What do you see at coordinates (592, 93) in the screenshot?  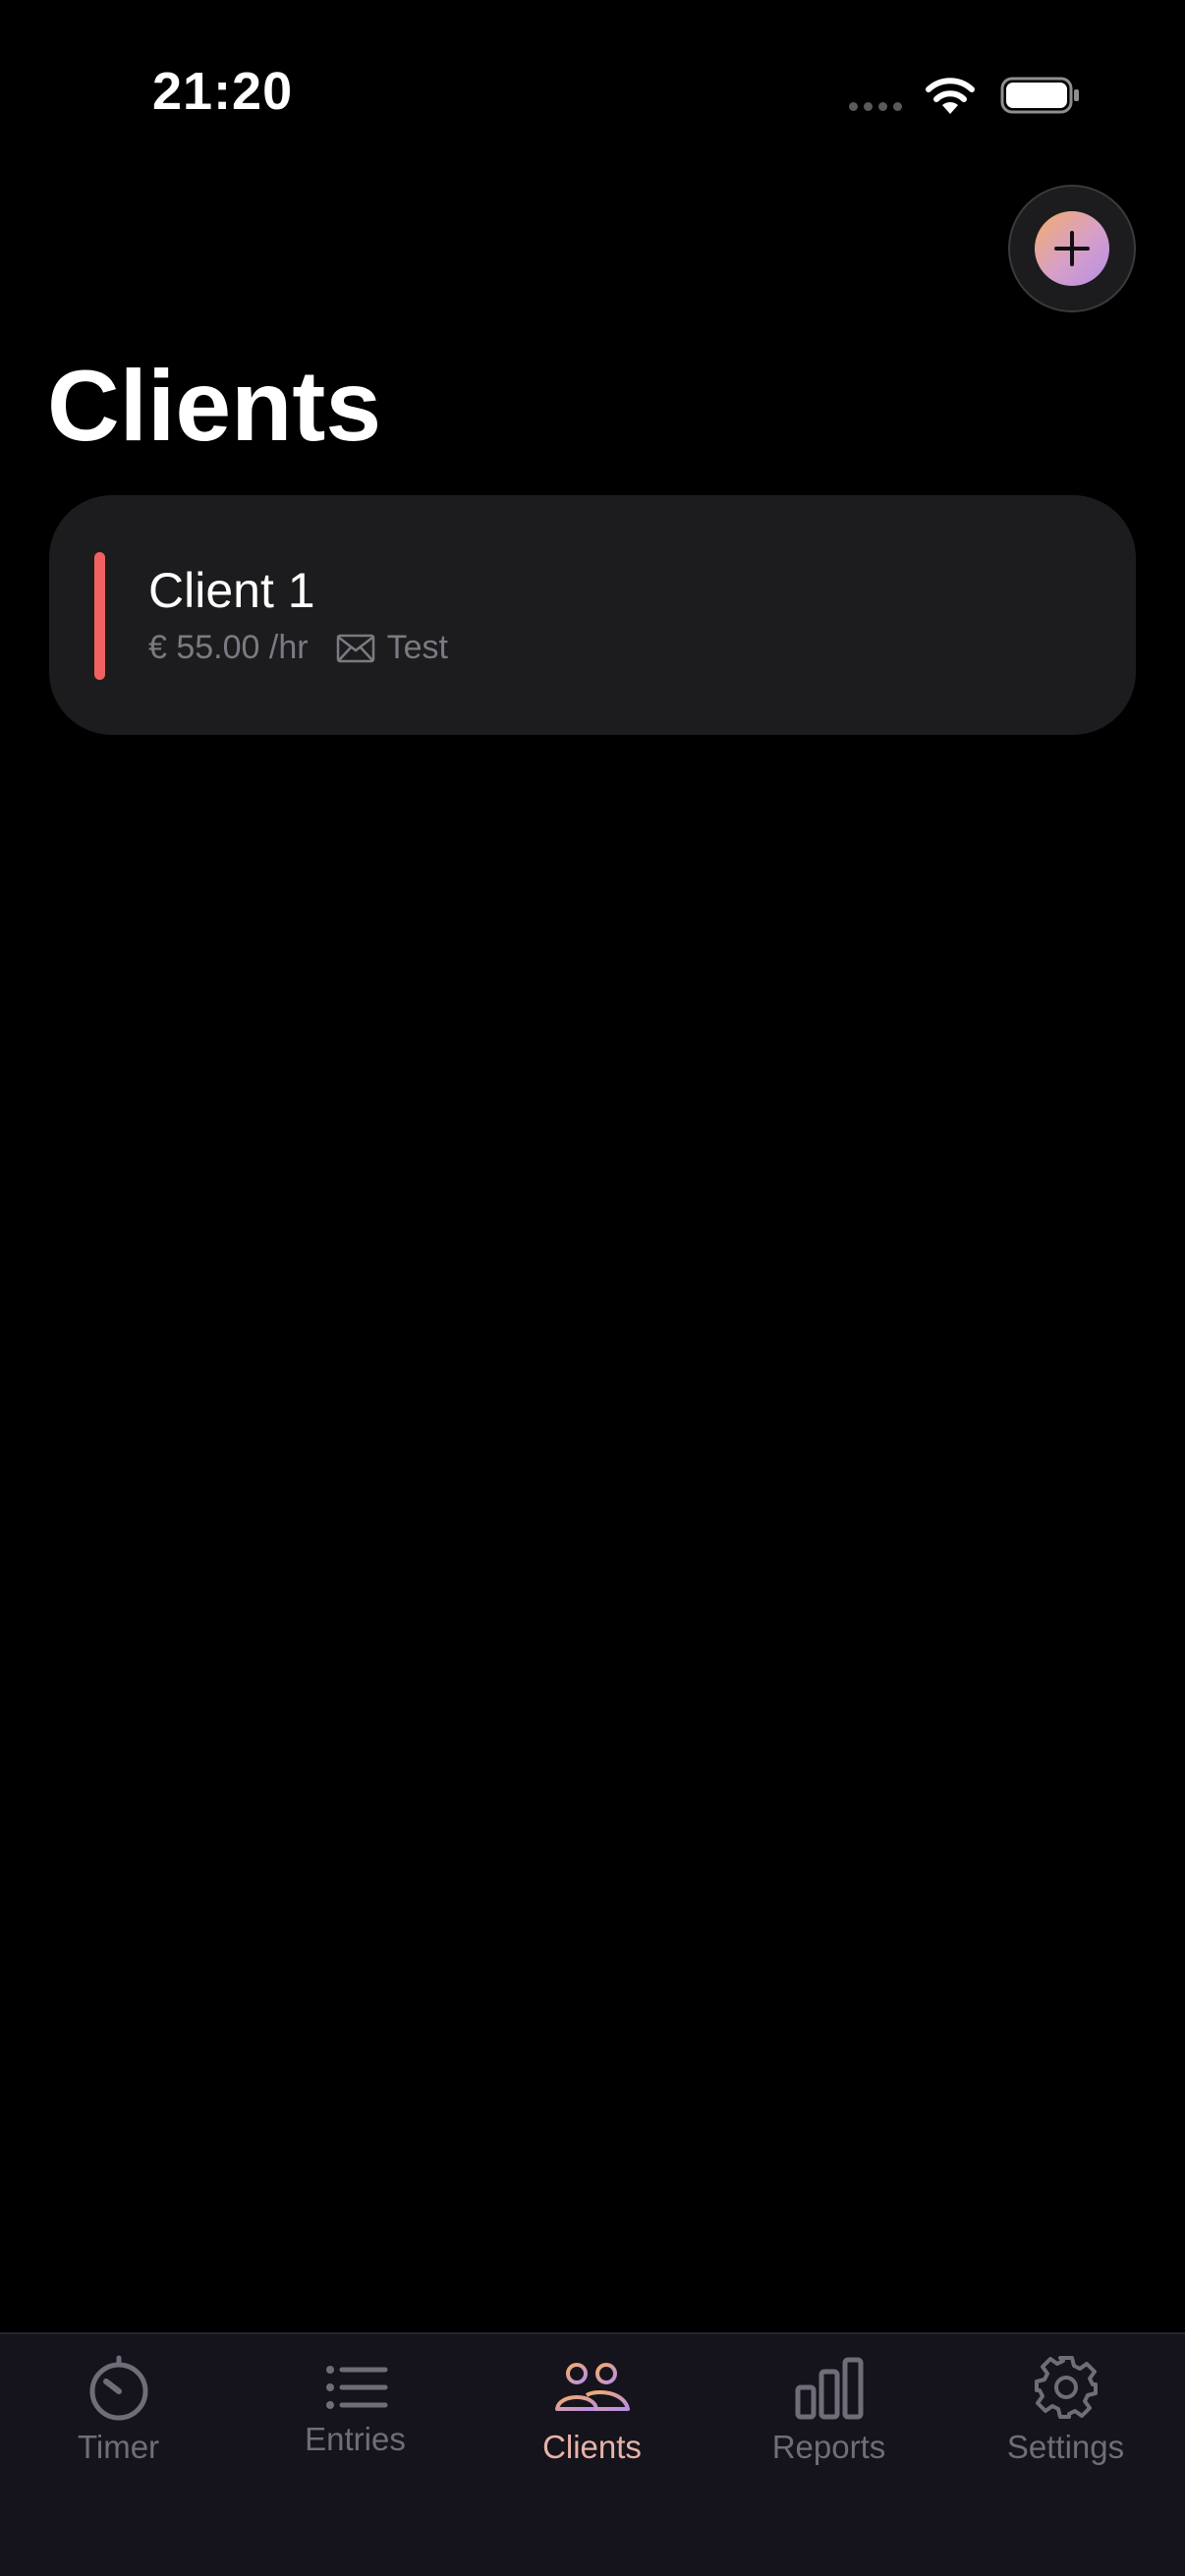 I see `status-bar: 21:20` at bounding box center [592, 93].